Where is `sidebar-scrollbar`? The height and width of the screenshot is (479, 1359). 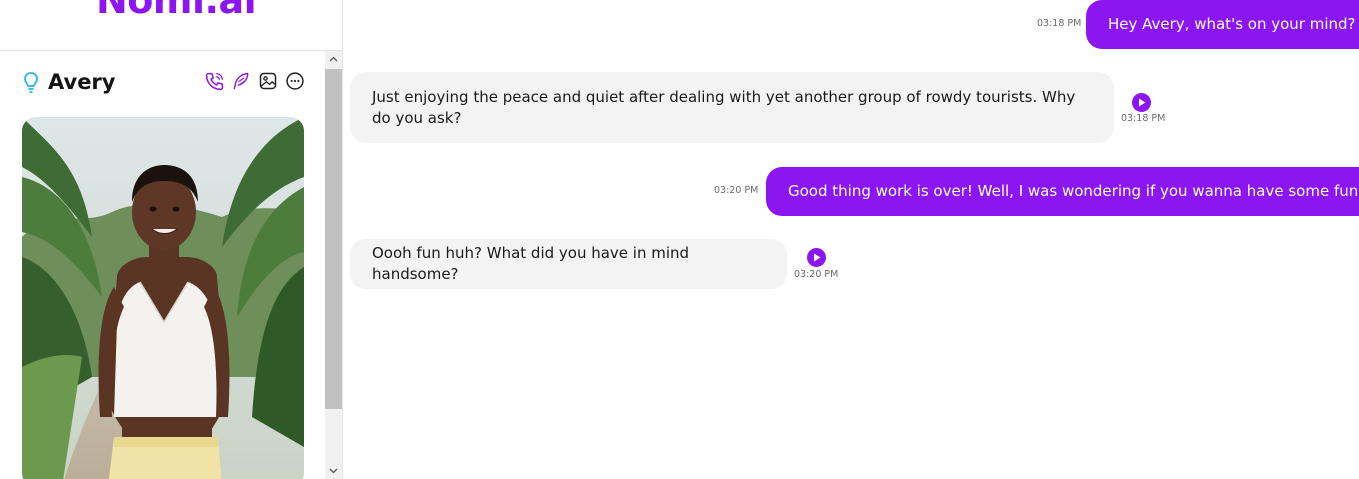 sidebar-scrollbar is located at coordinates (333, 265).